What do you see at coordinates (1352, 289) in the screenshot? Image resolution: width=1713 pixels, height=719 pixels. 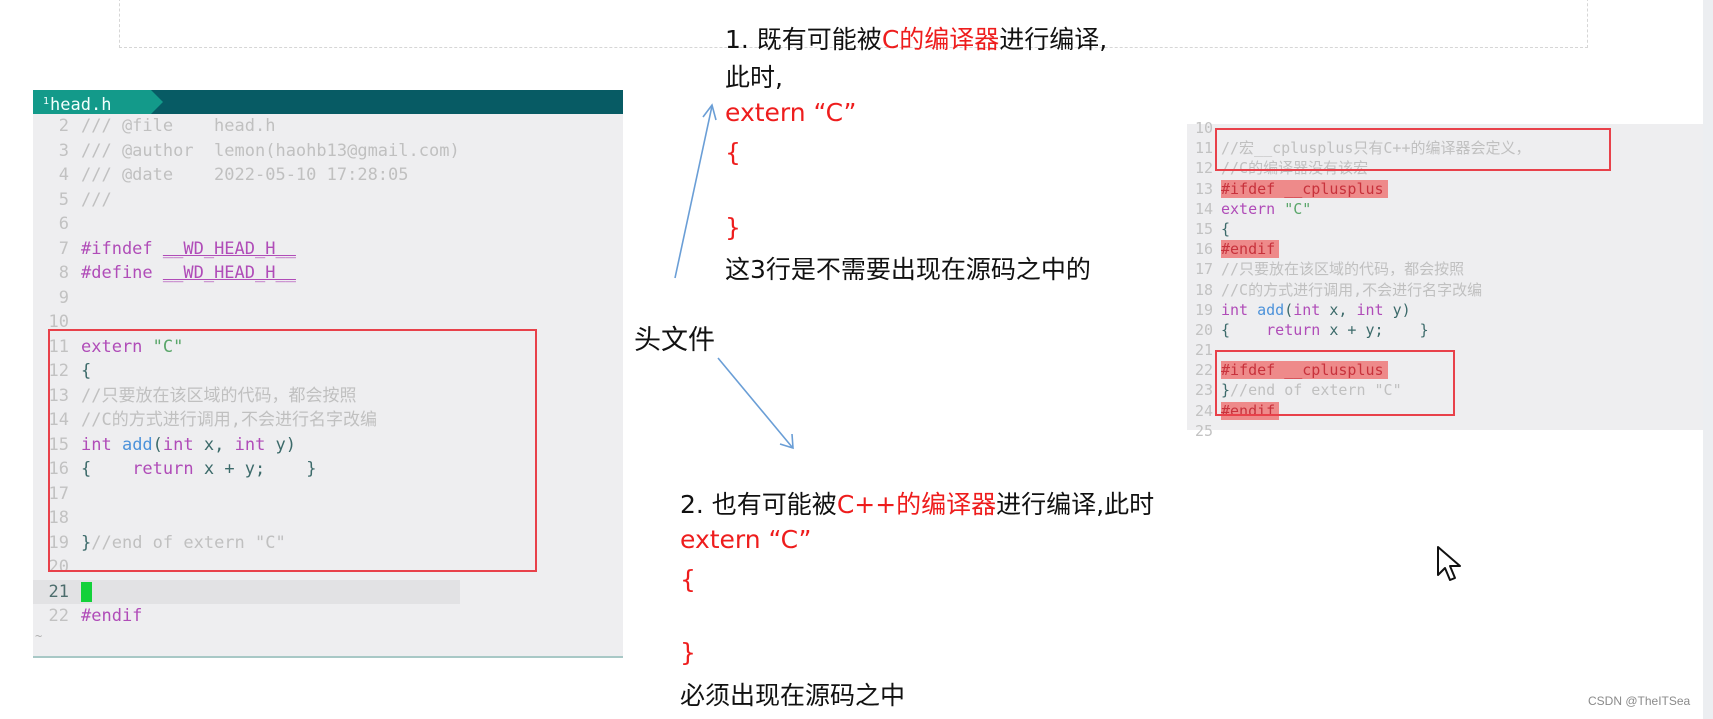 I see `code-token-cm: //C的方式进行调用,不会进行名字改编` at bounding box center [1352, 289].